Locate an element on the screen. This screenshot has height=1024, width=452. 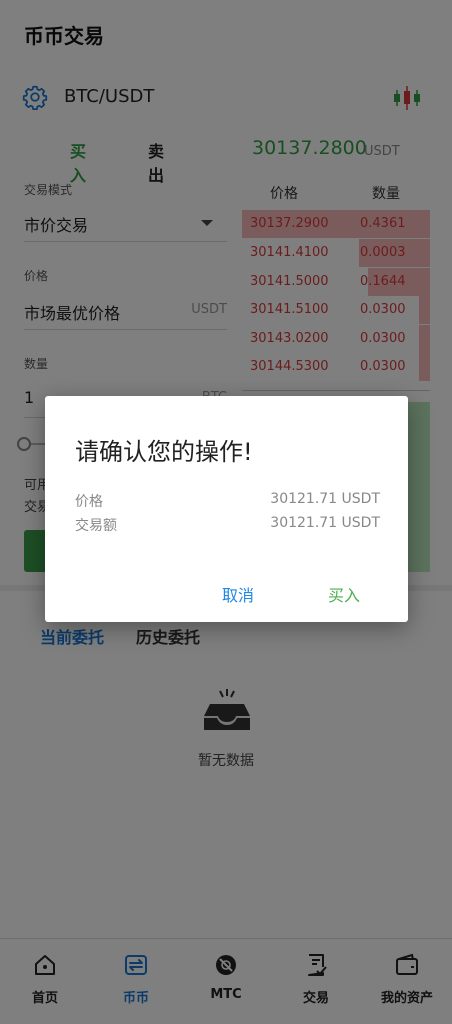
confirm-buy-button: 买入 is located at coordinates (344, 594).